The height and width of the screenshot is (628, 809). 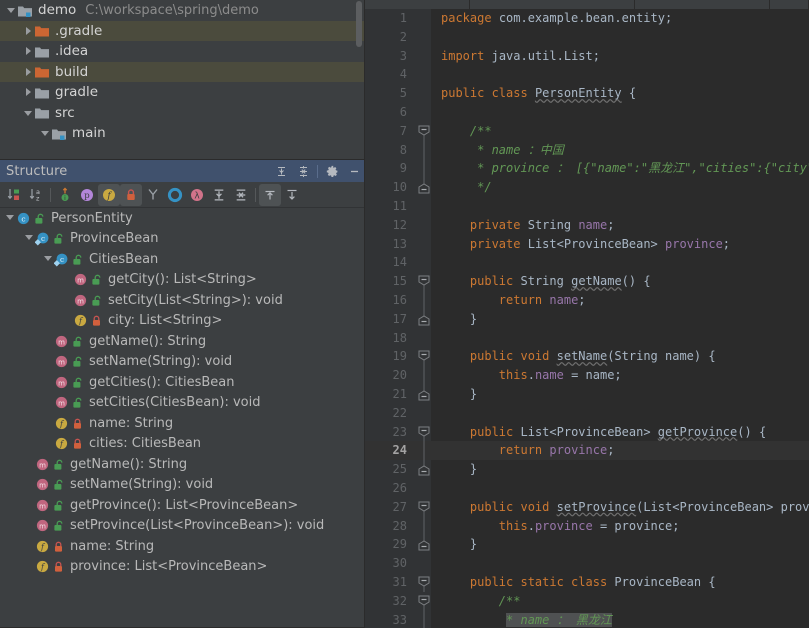 What do you see at coordinates (303, 171) in the screenshot?
I see `collapse-all-icon` at bounding box center [303, 171].